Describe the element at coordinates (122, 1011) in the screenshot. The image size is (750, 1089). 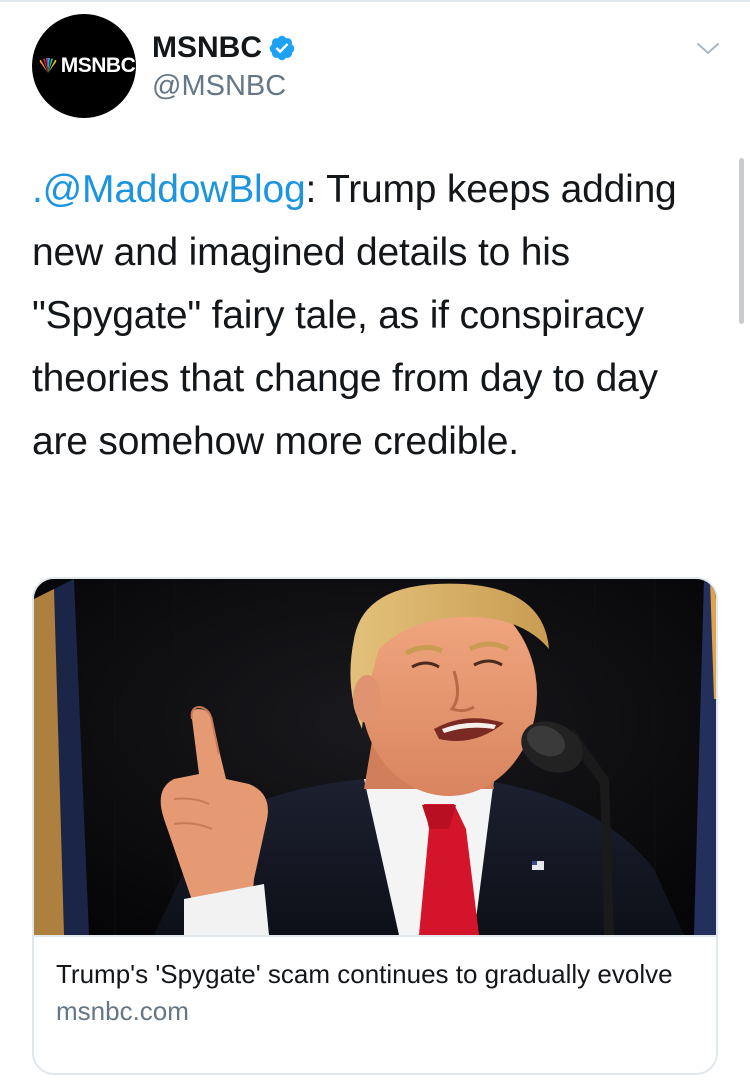
I see `card-domain: msnbc.com` at that location.